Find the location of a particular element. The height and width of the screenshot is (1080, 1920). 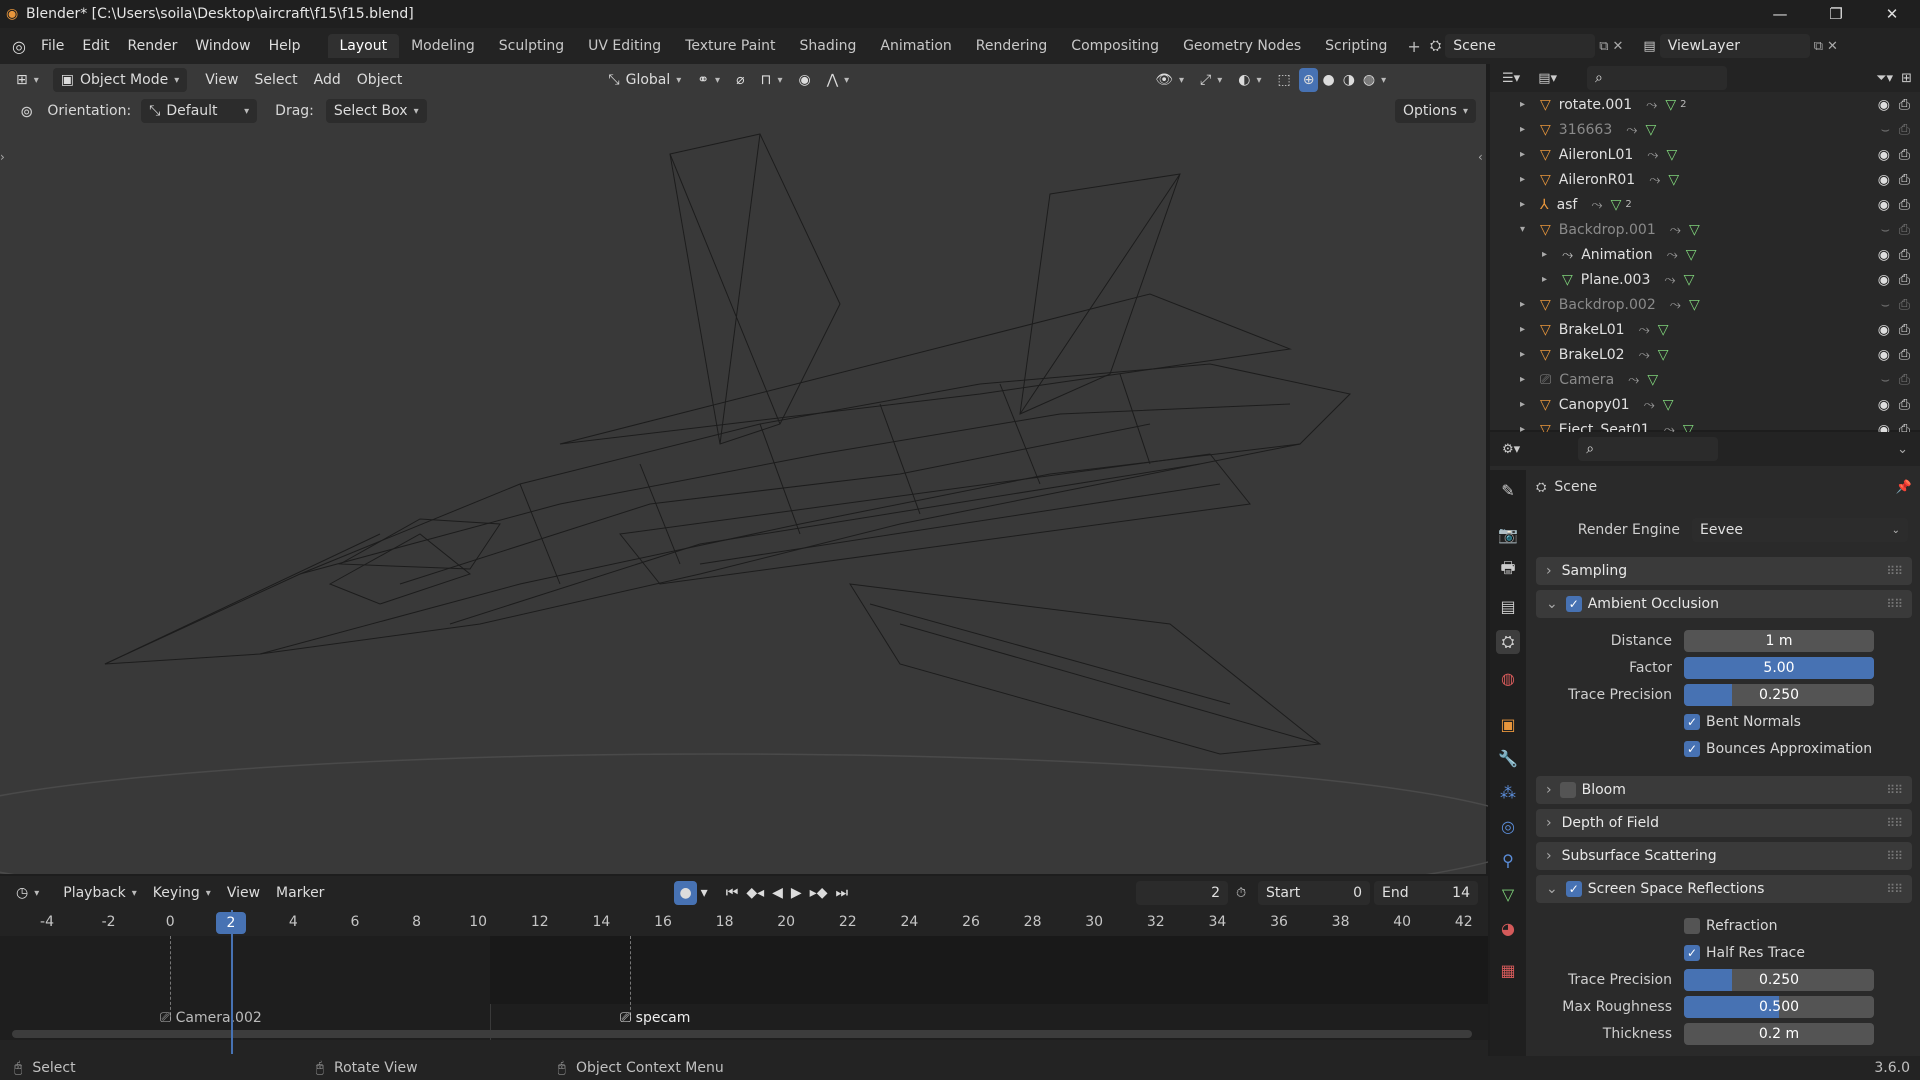

current-frame-field: 2 is located at coordinates (1182, 893).